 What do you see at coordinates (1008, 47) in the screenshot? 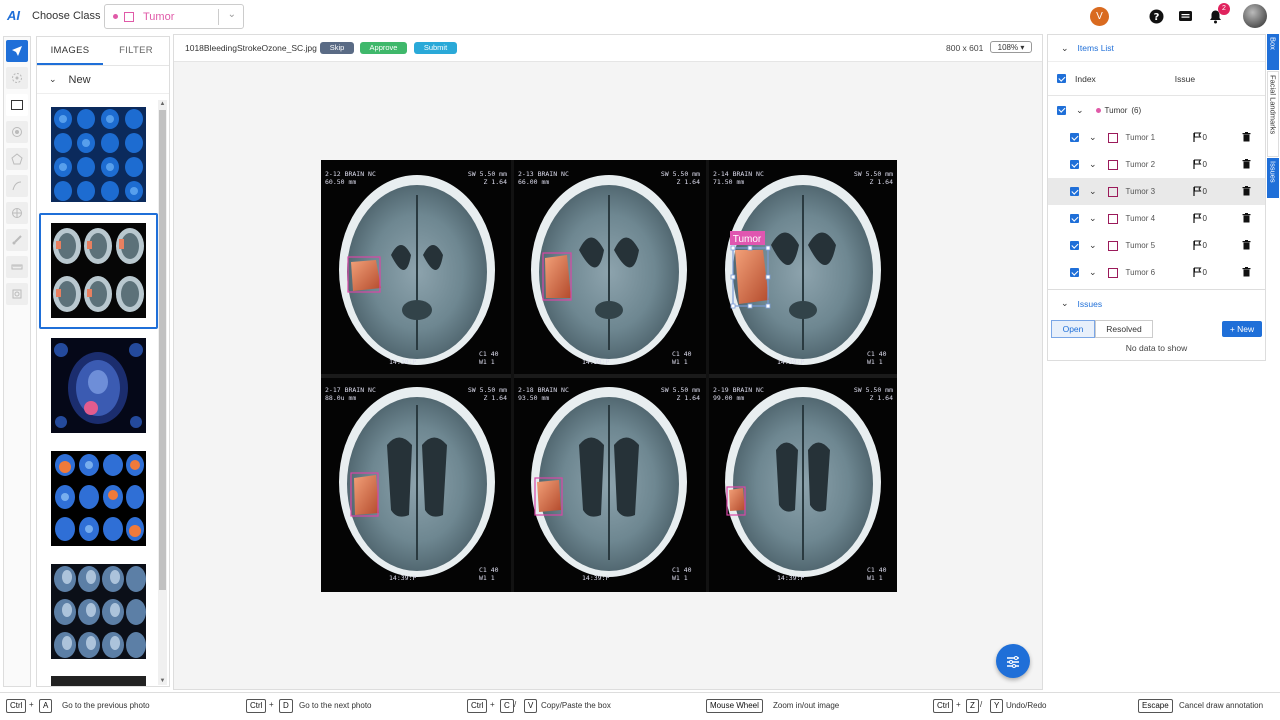
I see `zoom-value: 108%` at bounding box center [1008, 47].